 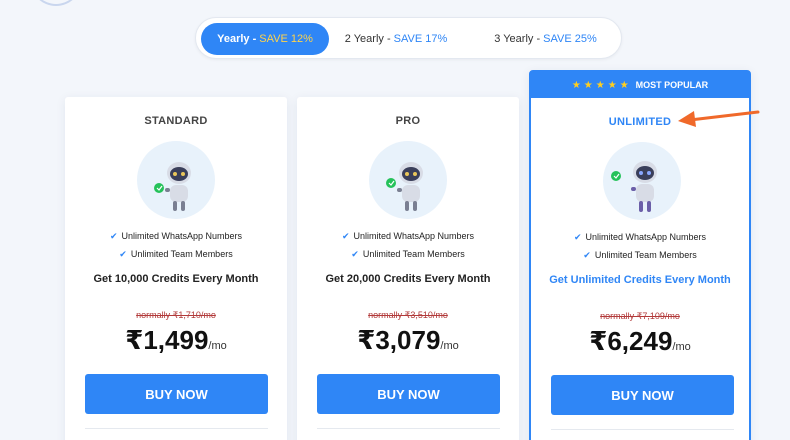 What do you see at coordinates (367, 39) in the screenshot?
I see `tab-label: 2 Yearly -` at bounding box center [367, 39].